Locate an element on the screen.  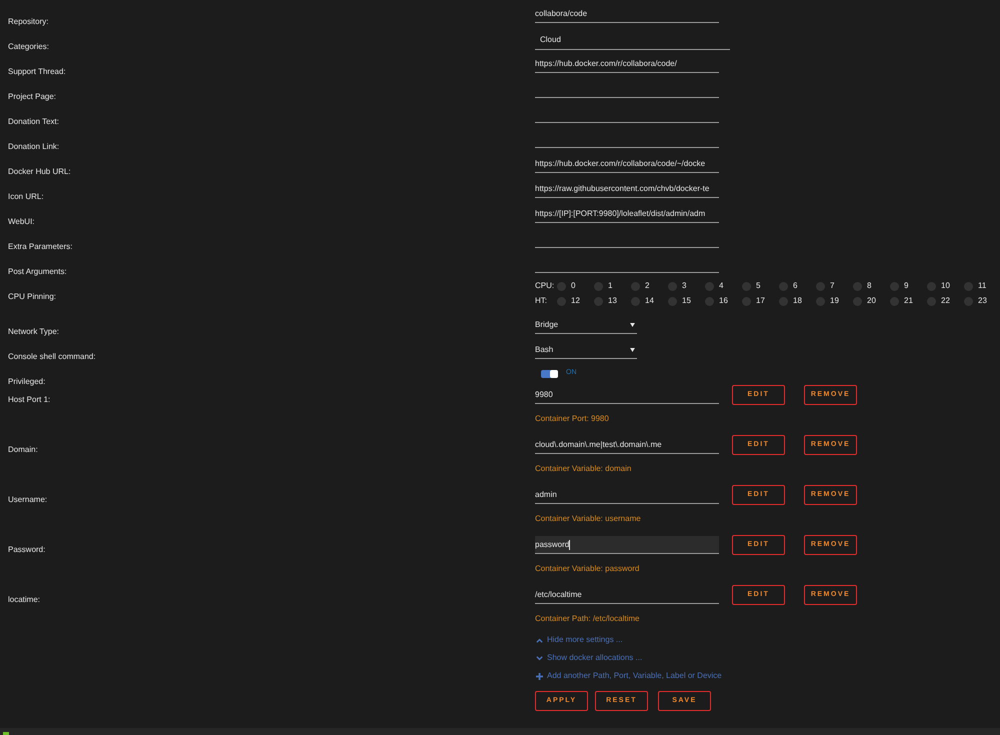
core-number: 22 is located at coordinates (945, 301).